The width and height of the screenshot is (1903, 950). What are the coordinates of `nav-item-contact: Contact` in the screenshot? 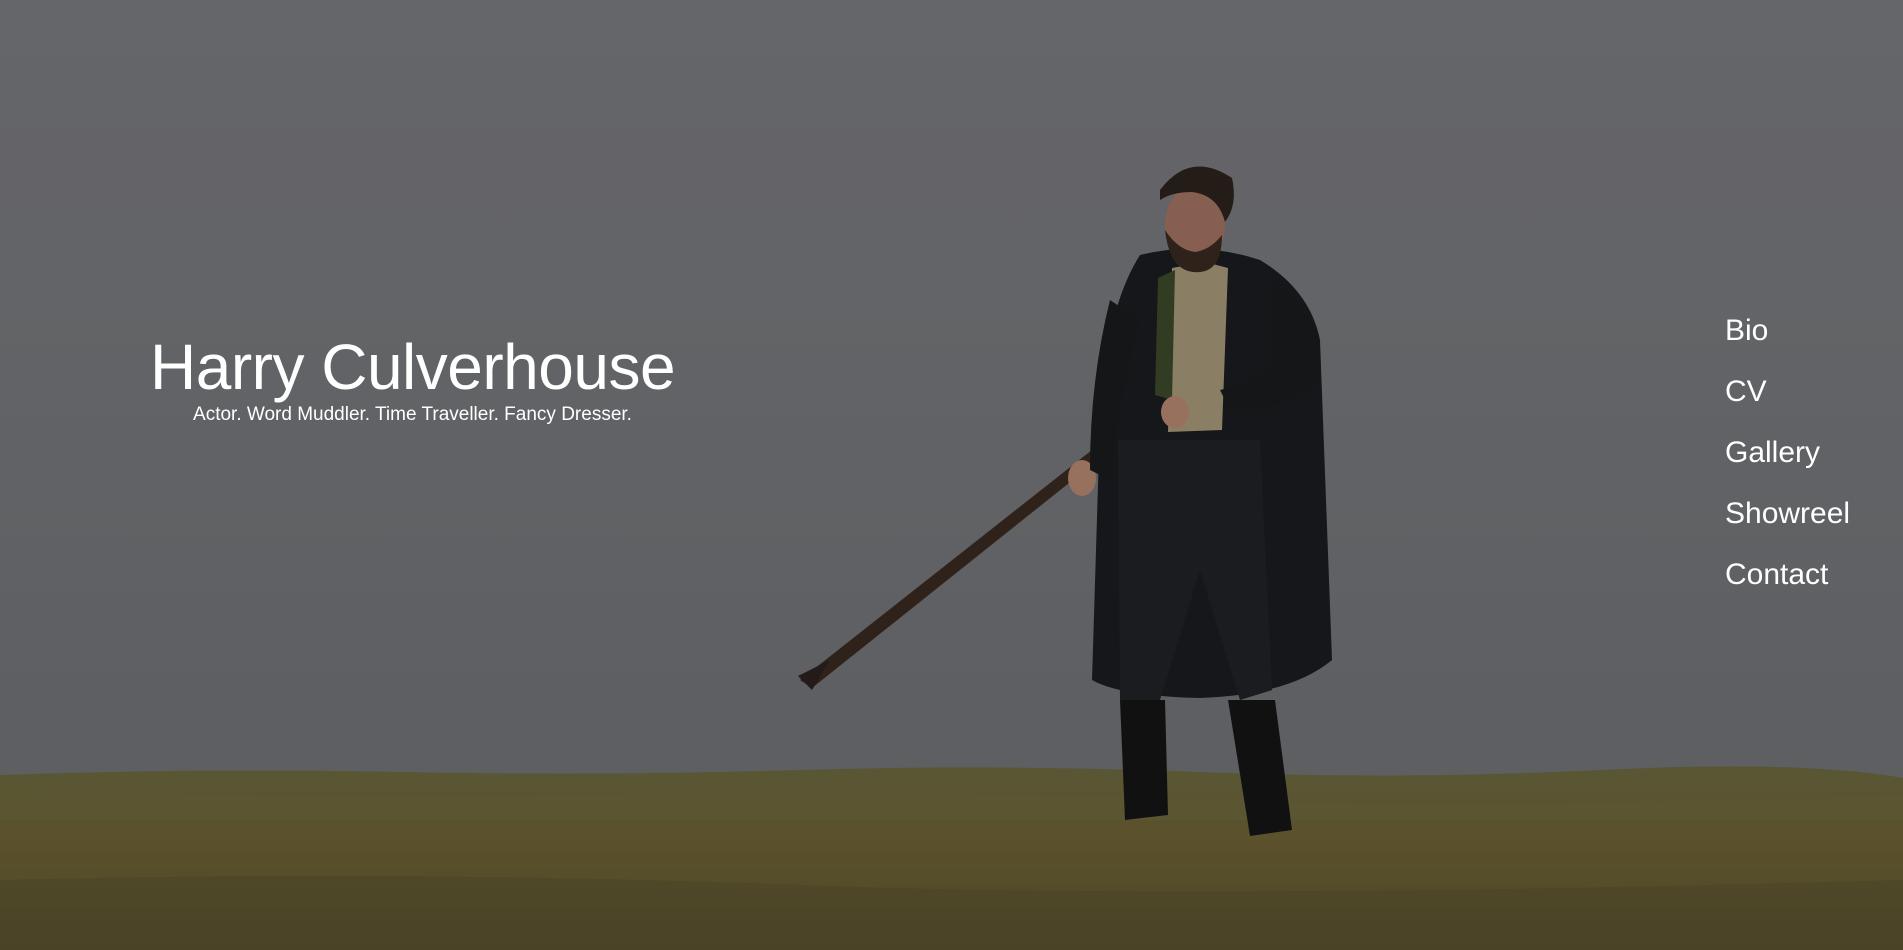 It's located at (1787, 584).